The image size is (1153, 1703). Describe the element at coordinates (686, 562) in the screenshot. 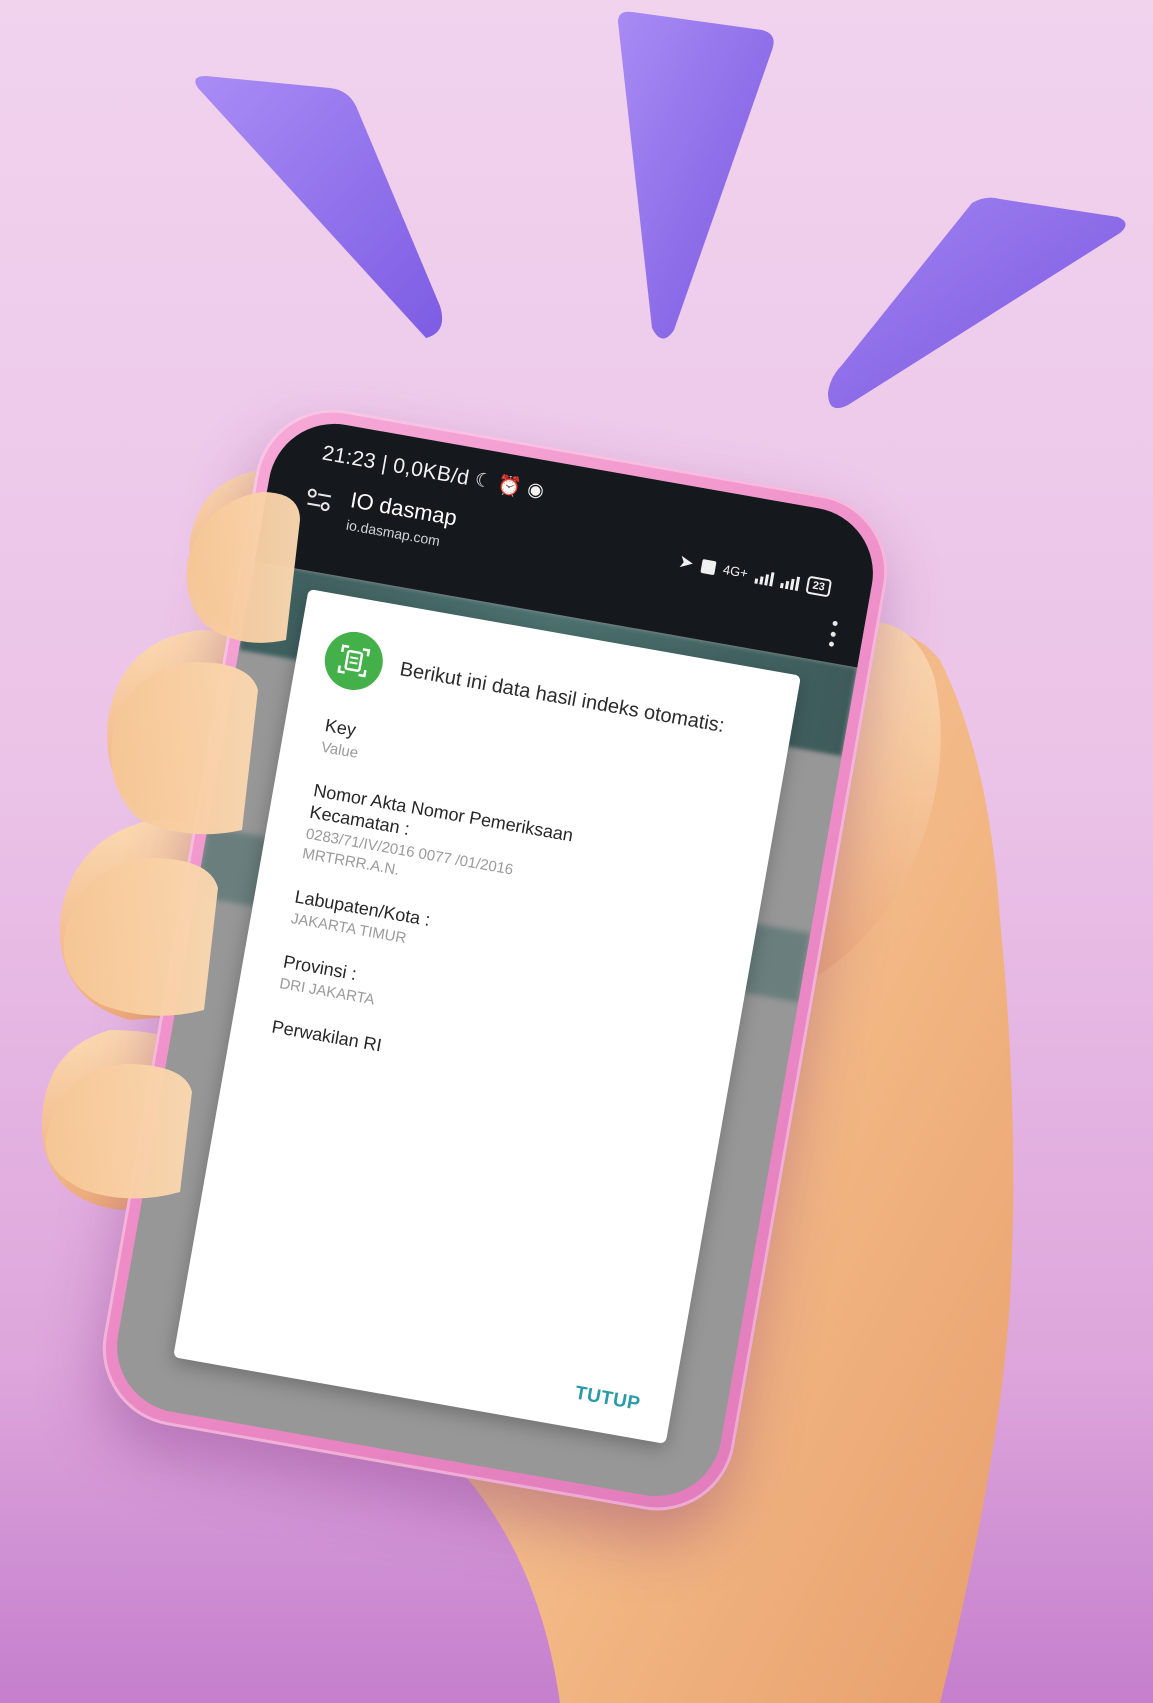

I see `location-arrow-icon: ➤` at that location.